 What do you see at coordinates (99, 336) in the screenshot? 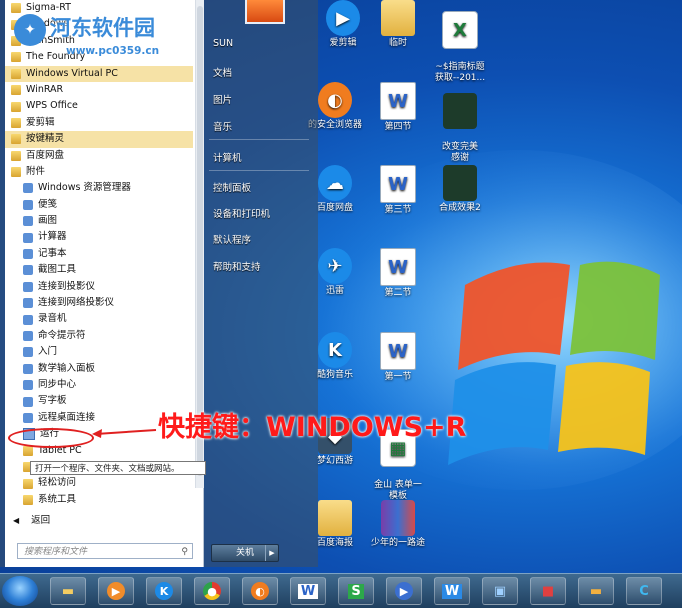
I see `program-item: 命令提示符` at bounding box center [99, 336].